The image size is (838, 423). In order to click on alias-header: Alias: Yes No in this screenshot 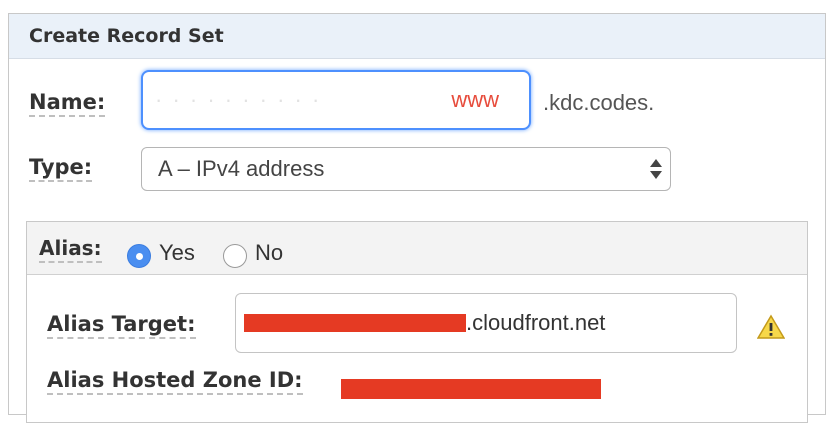, I will do `click(417, 248)`.